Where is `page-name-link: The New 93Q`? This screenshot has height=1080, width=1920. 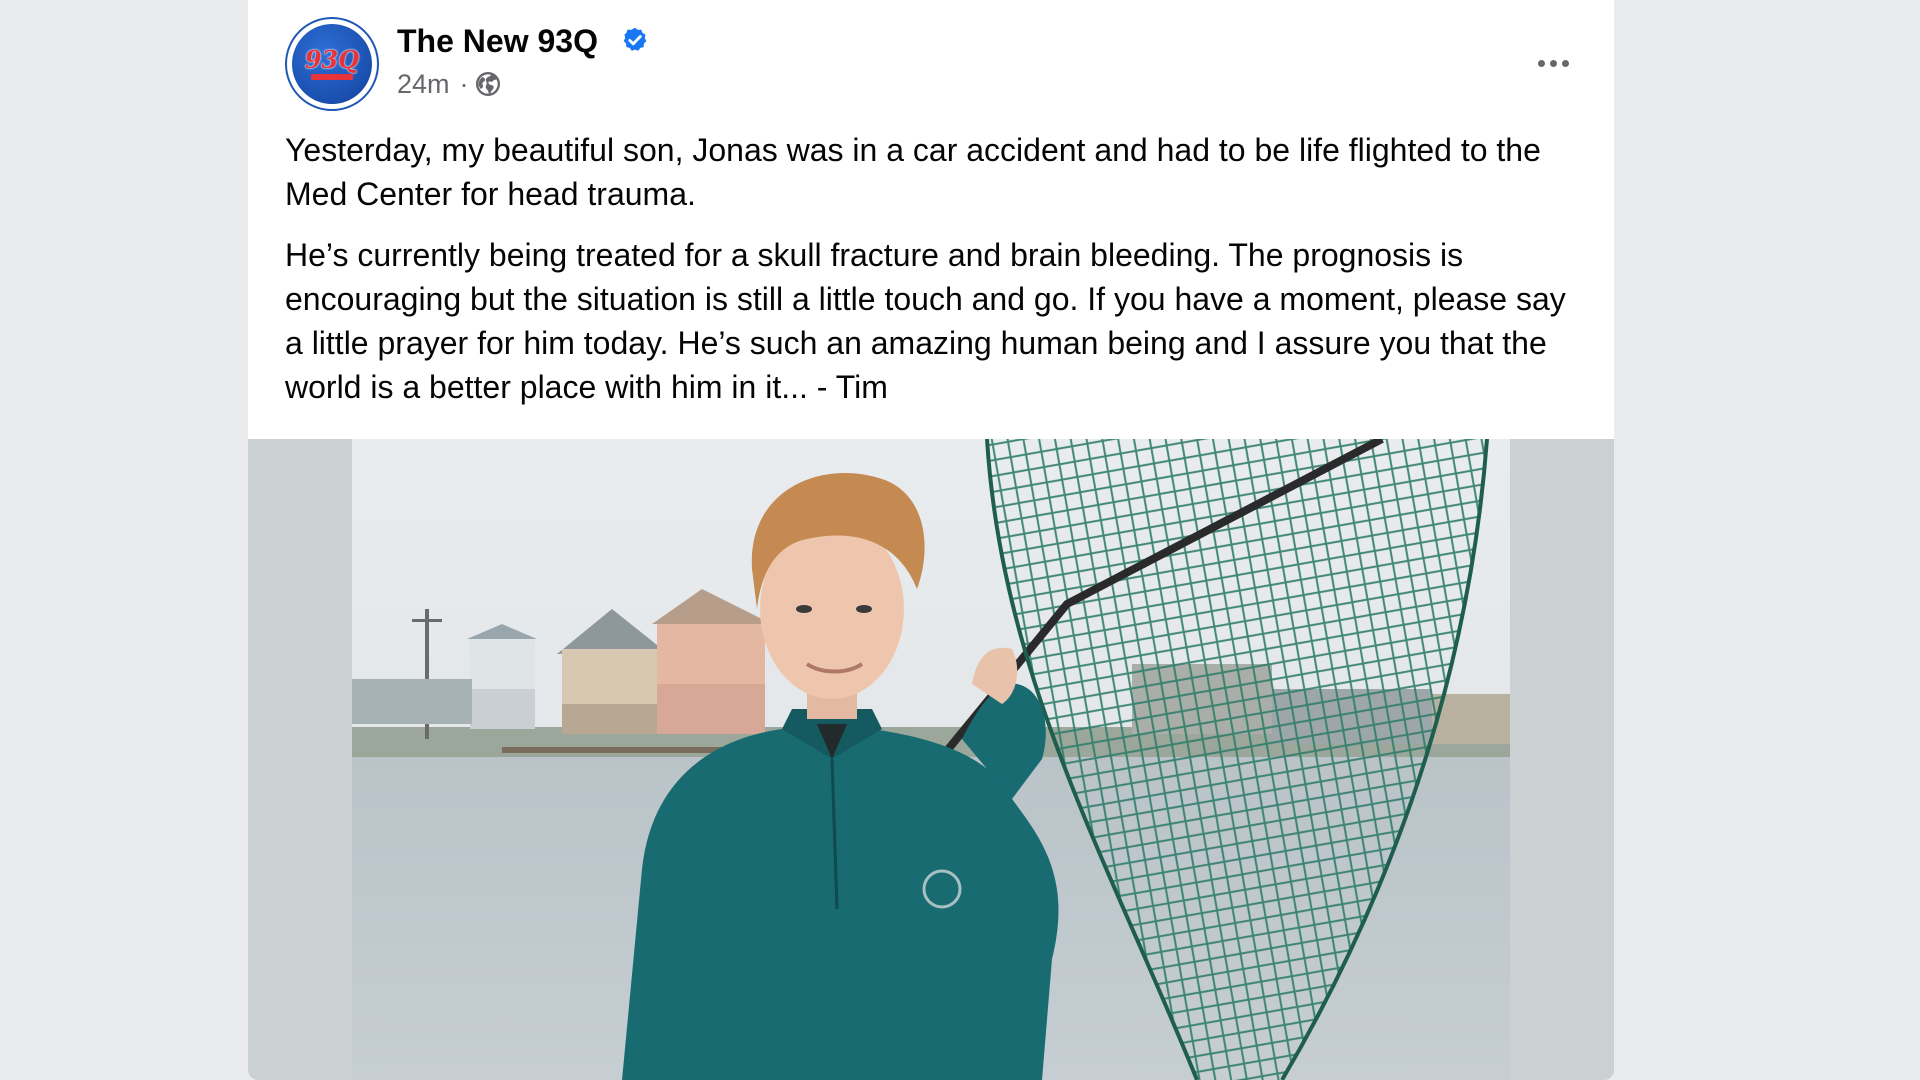
page-name-link: The New 93Q is located at coordinates (497, 41).